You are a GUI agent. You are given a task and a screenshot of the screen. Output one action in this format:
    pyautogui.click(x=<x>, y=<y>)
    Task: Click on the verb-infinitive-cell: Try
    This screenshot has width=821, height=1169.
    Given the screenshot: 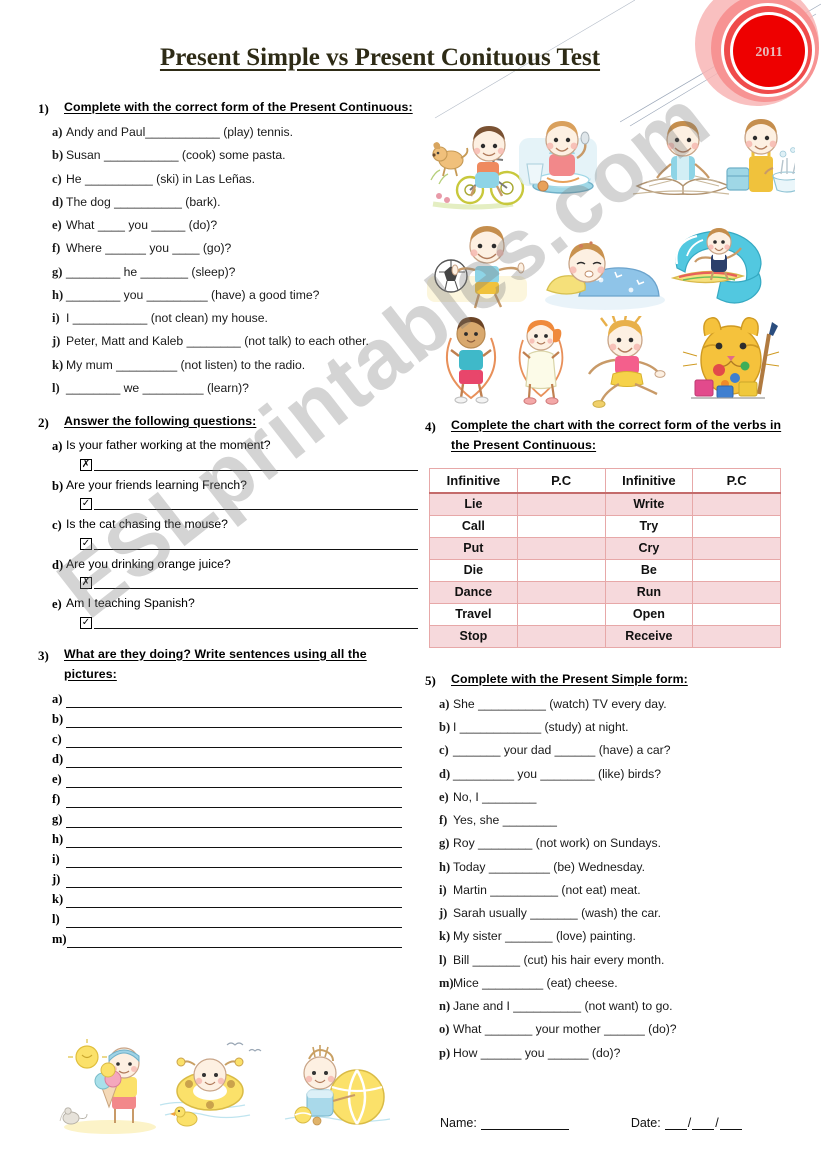 What is the action you would take?
    pyautogui.click(x=649, y=526)
    